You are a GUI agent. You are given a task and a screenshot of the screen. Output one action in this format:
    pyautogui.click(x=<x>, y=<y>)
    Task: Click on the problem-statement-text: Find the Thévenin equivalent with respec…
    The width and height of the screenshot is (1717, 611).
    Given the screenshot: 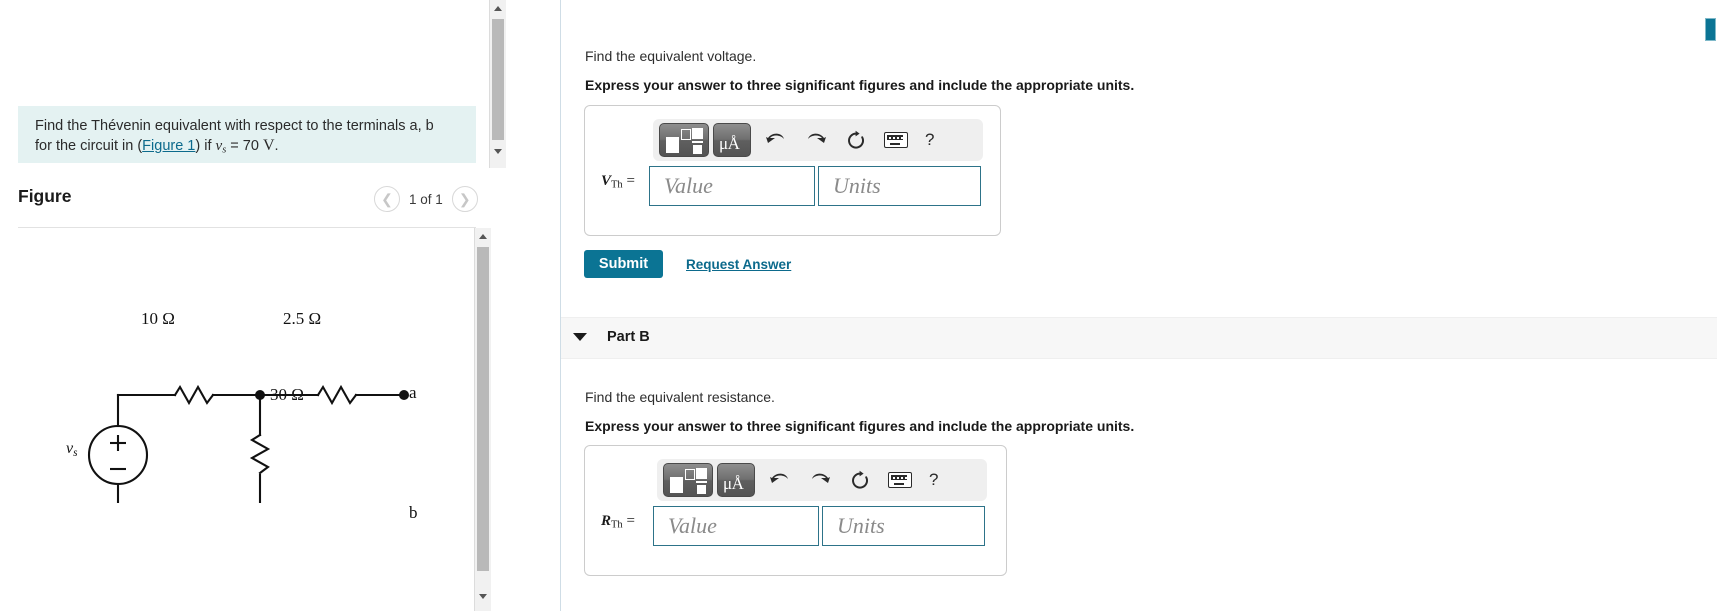 What is the action you would take?
    pyautogui.click(x=247, y=138)
    